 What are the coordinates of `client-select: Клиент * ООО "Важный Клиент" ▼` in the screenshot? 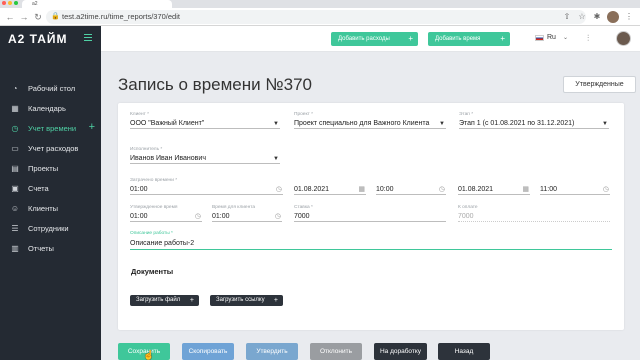 It's located at (205, 120).